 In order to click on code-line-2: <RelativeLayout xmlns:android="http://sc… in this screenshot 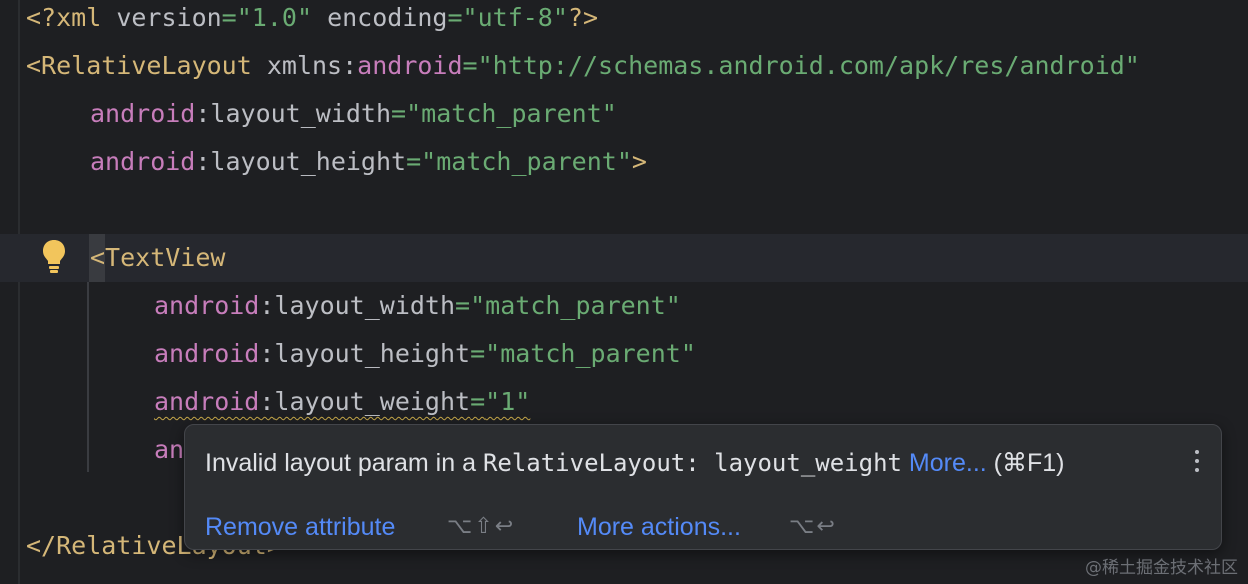, I will do `click(583, 66)`.